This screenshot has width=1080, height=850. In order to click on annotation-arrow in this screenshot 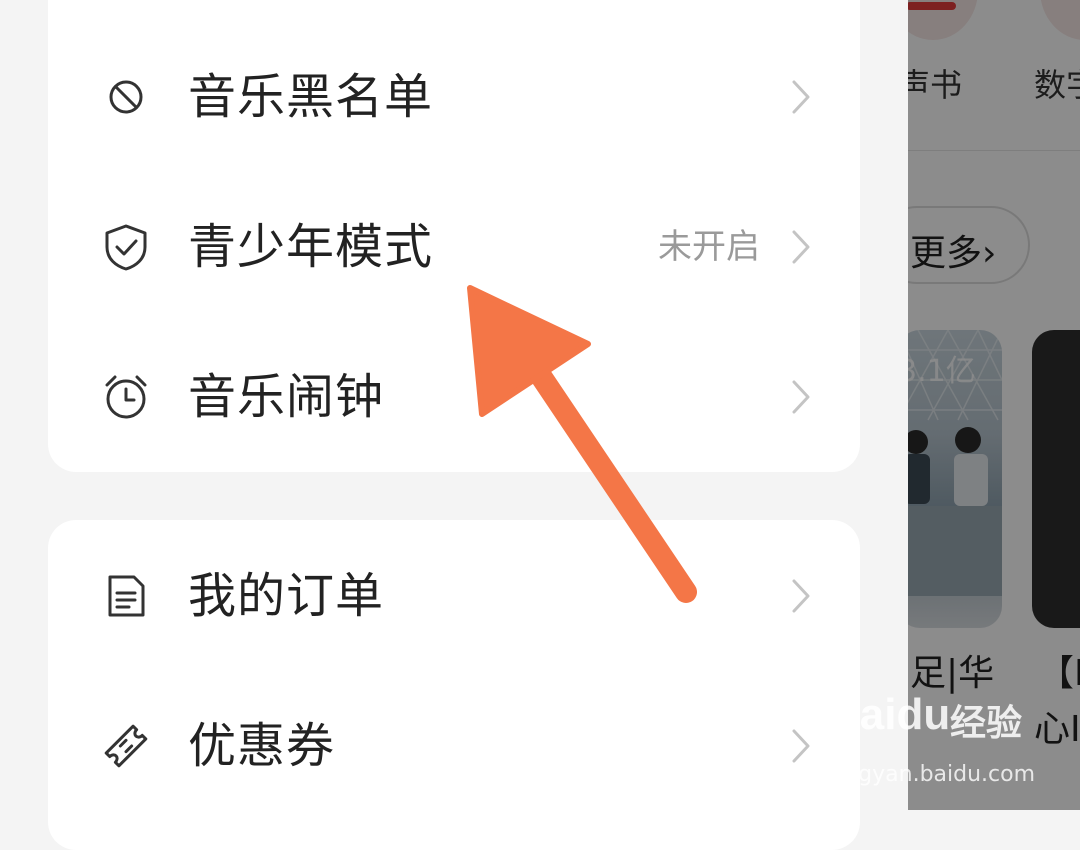, I will do `click(582, 444)`.